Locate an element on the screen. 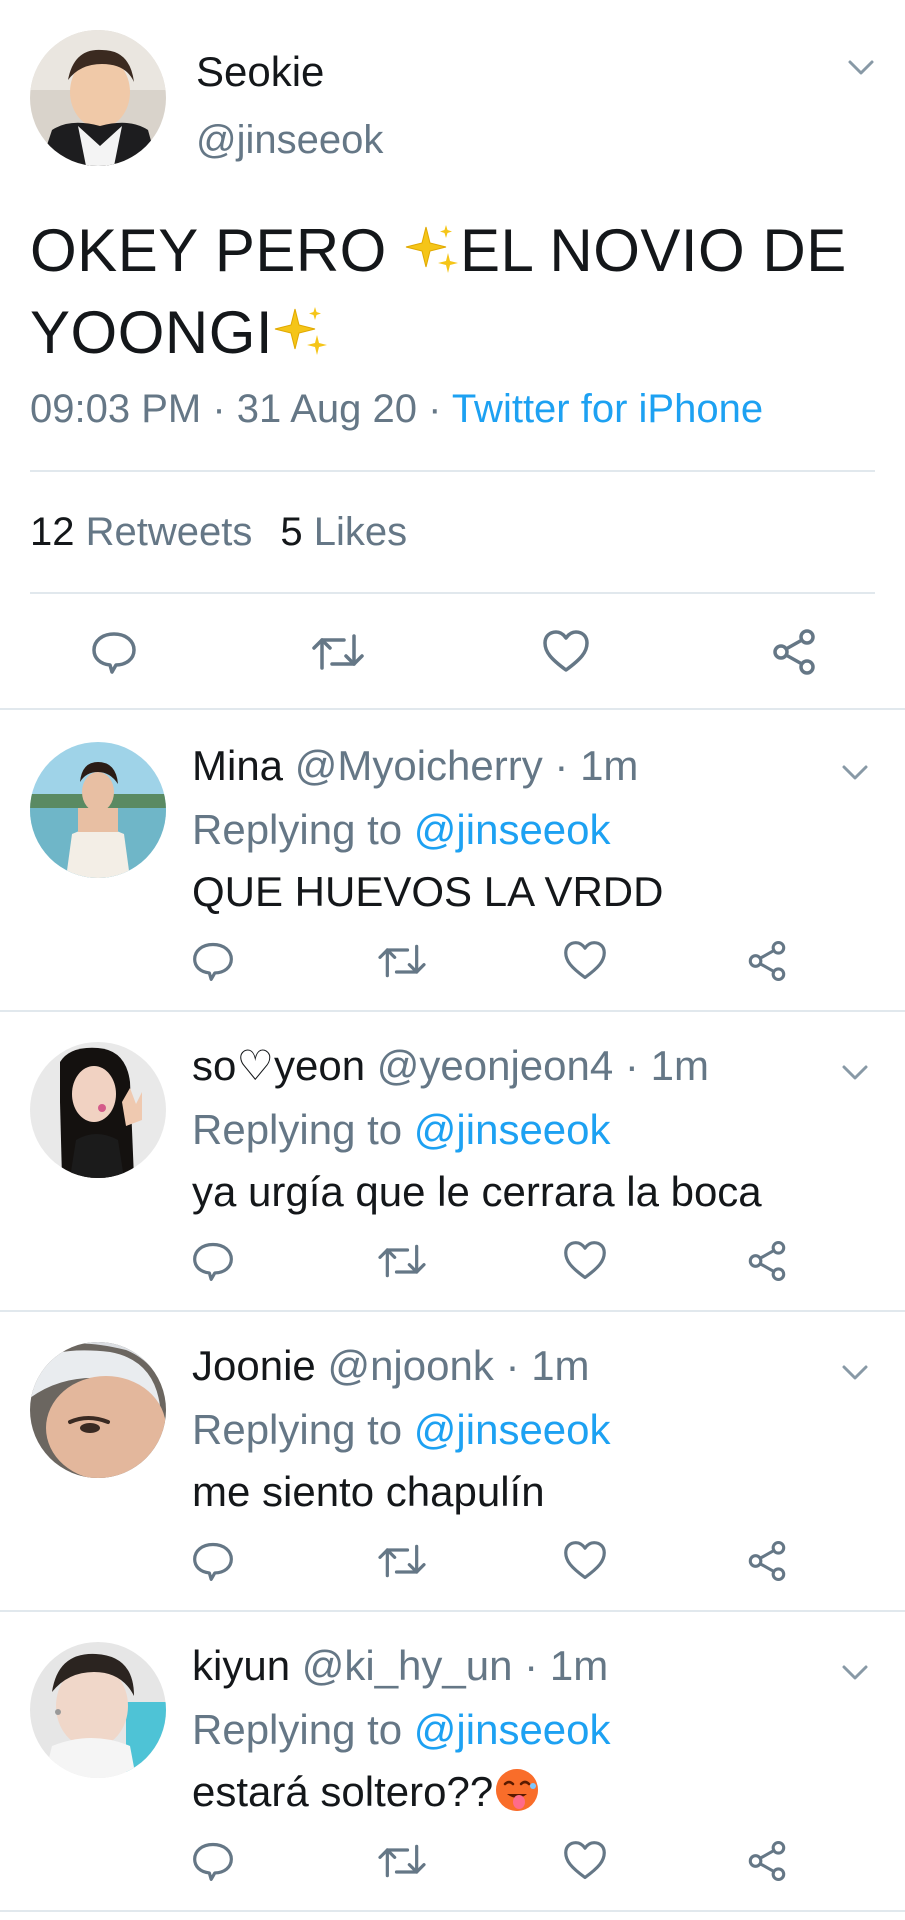 The width and height of the screenshot is (905, 1920). author-name: Seokie is located at coordinates (260, 72).